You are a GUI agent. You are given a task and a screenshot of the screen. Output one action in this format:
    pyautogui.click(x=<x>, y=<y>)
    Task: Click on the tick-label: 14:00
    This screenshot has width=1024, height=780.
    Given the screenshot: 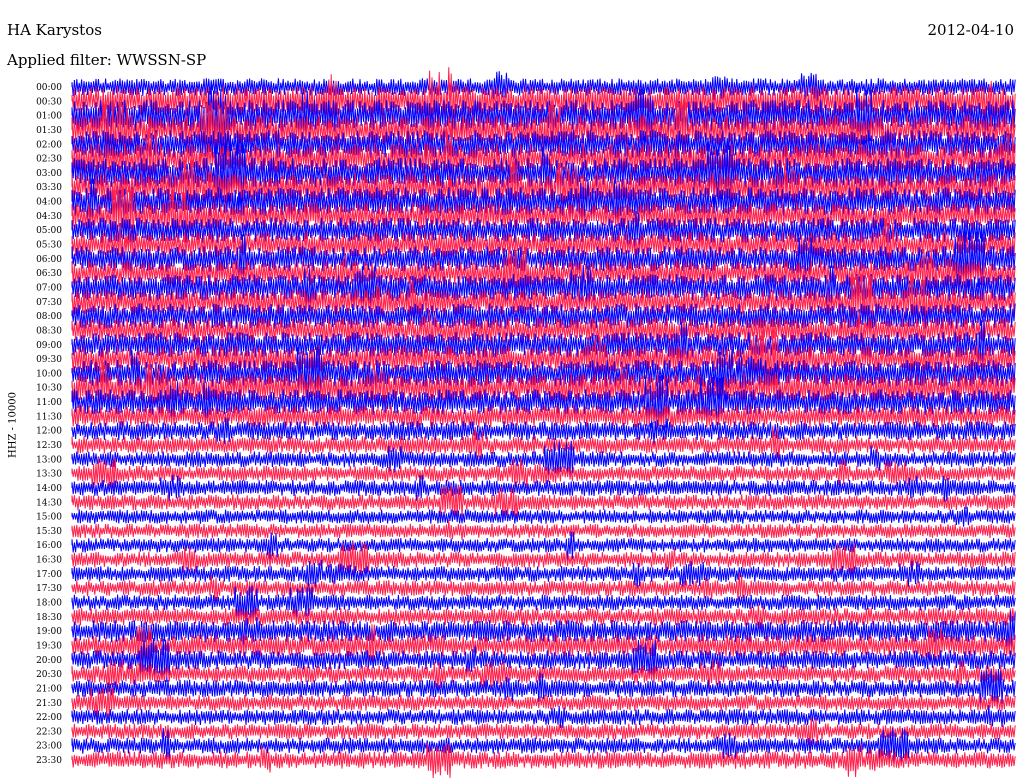 What is the action you would take?
    pyautogui.click(x=49, y=489)
    